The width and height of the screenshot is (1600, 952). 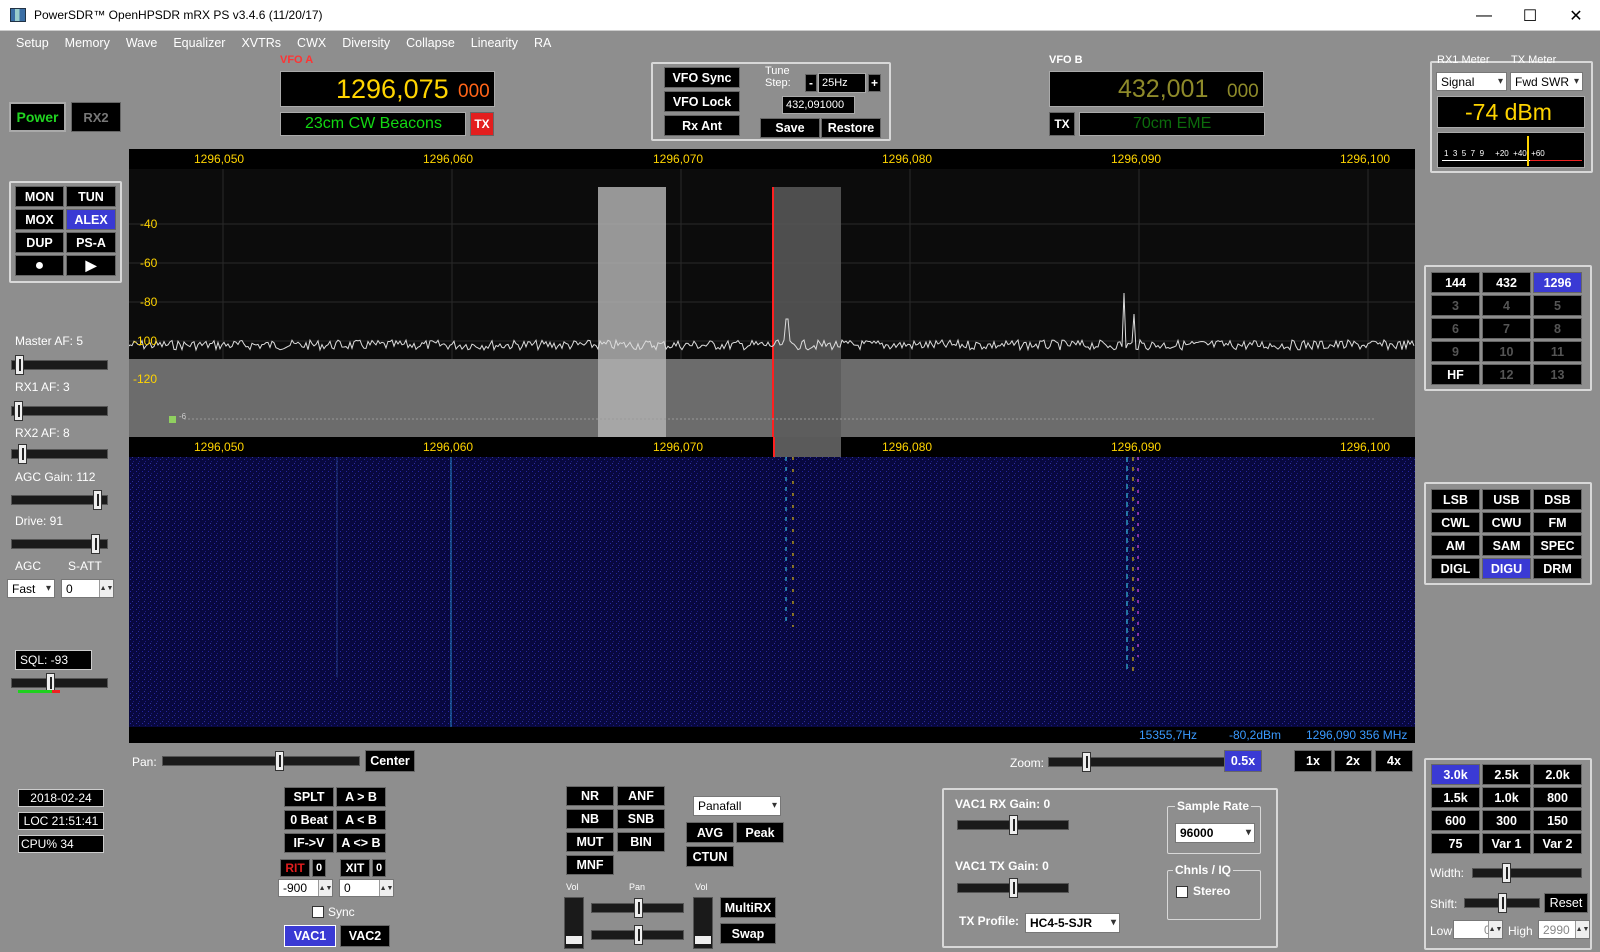 What do you see at coordinates (365, 936) in the screenshot?
I see `vac2-button: VAC2` at bounding box center [365, 936].